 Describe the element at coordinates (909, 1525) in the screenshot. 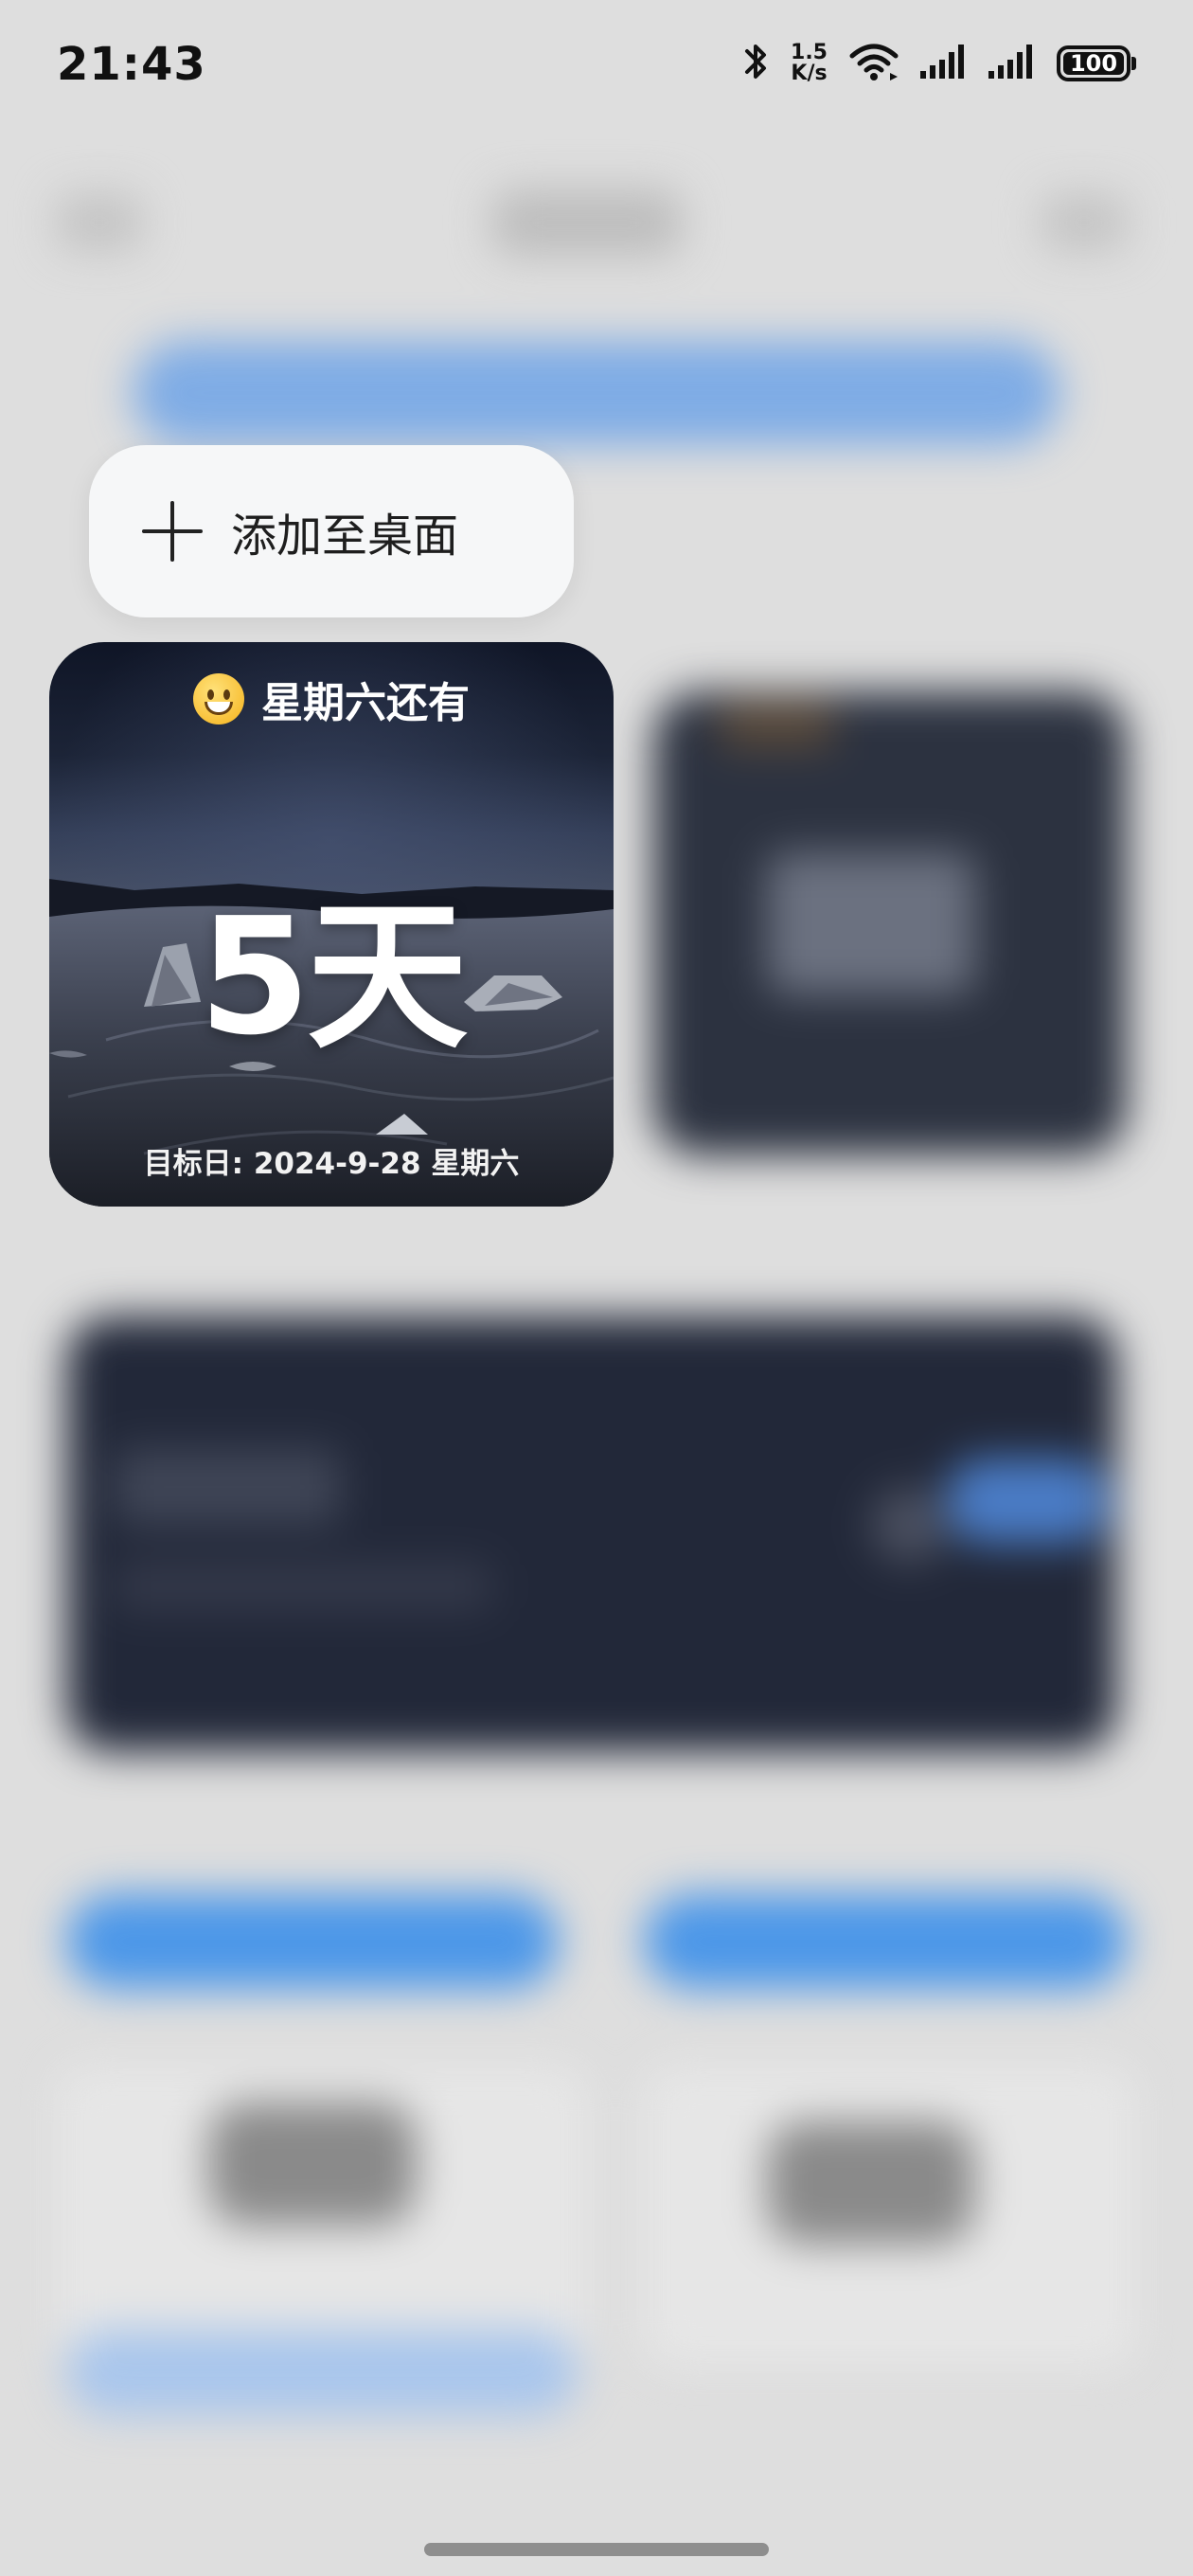

I see `bg-card-icon` at that location.